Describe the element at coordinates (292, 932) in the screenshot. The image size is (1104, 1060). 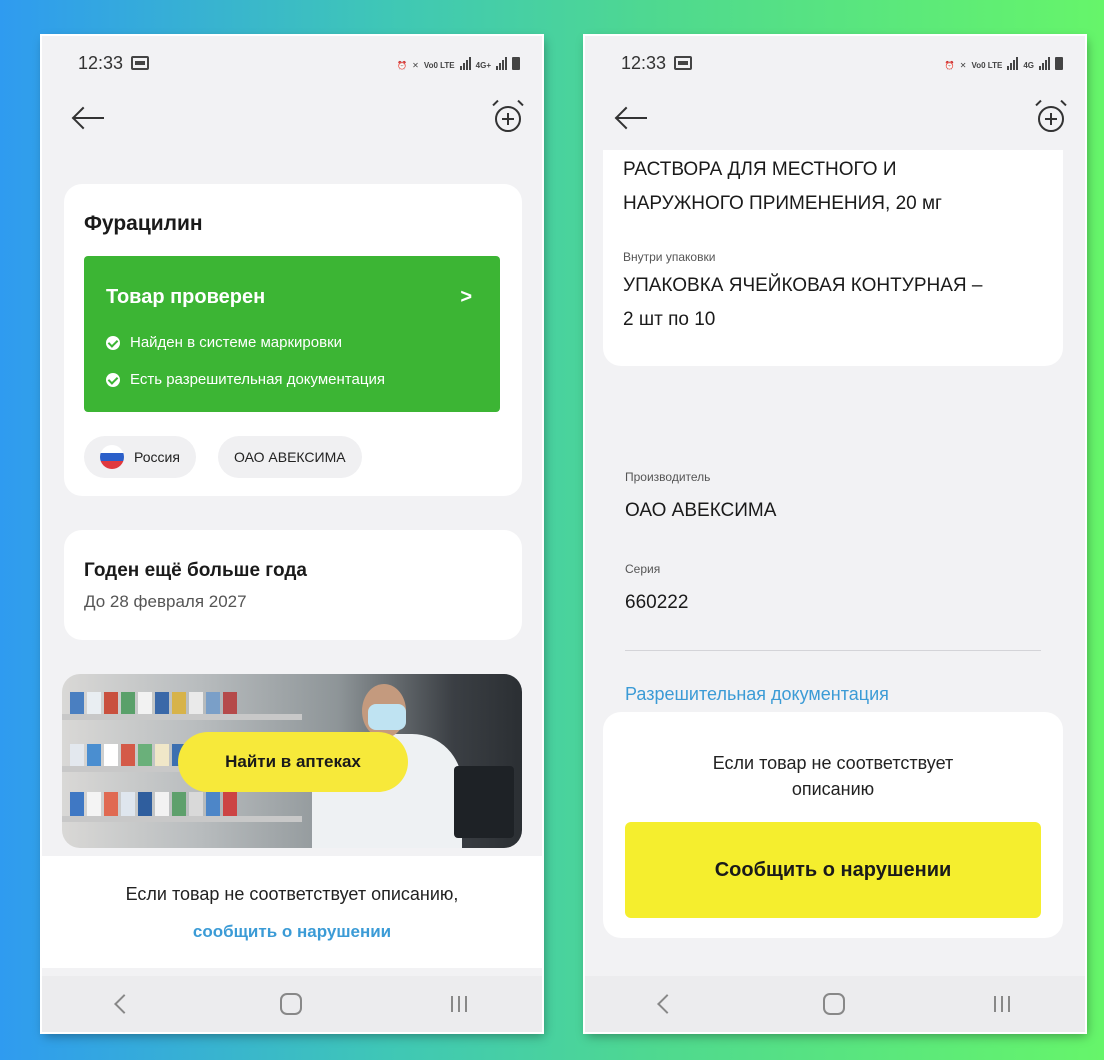
I see `report-violation-link: сообщить о нарушении` at that location.